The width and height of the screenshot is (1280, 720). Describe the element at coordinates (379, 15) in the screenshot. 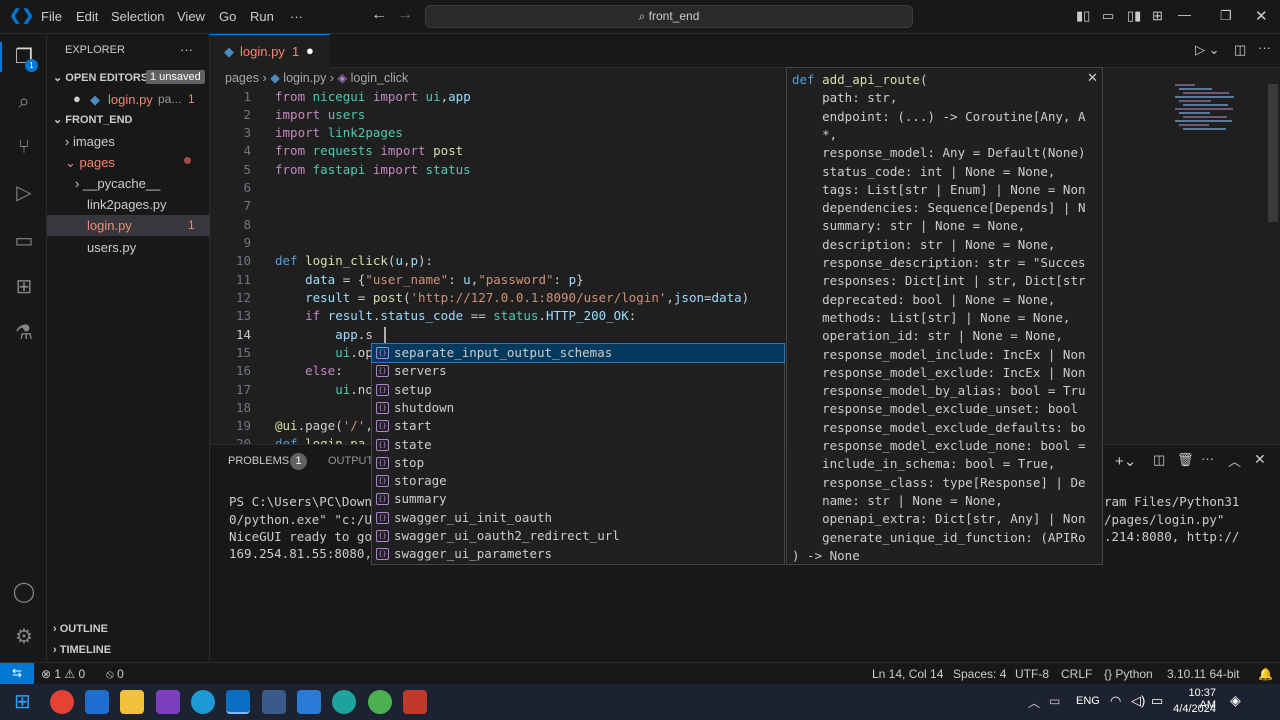

I see `back-arrow-icon: ←` at that location.